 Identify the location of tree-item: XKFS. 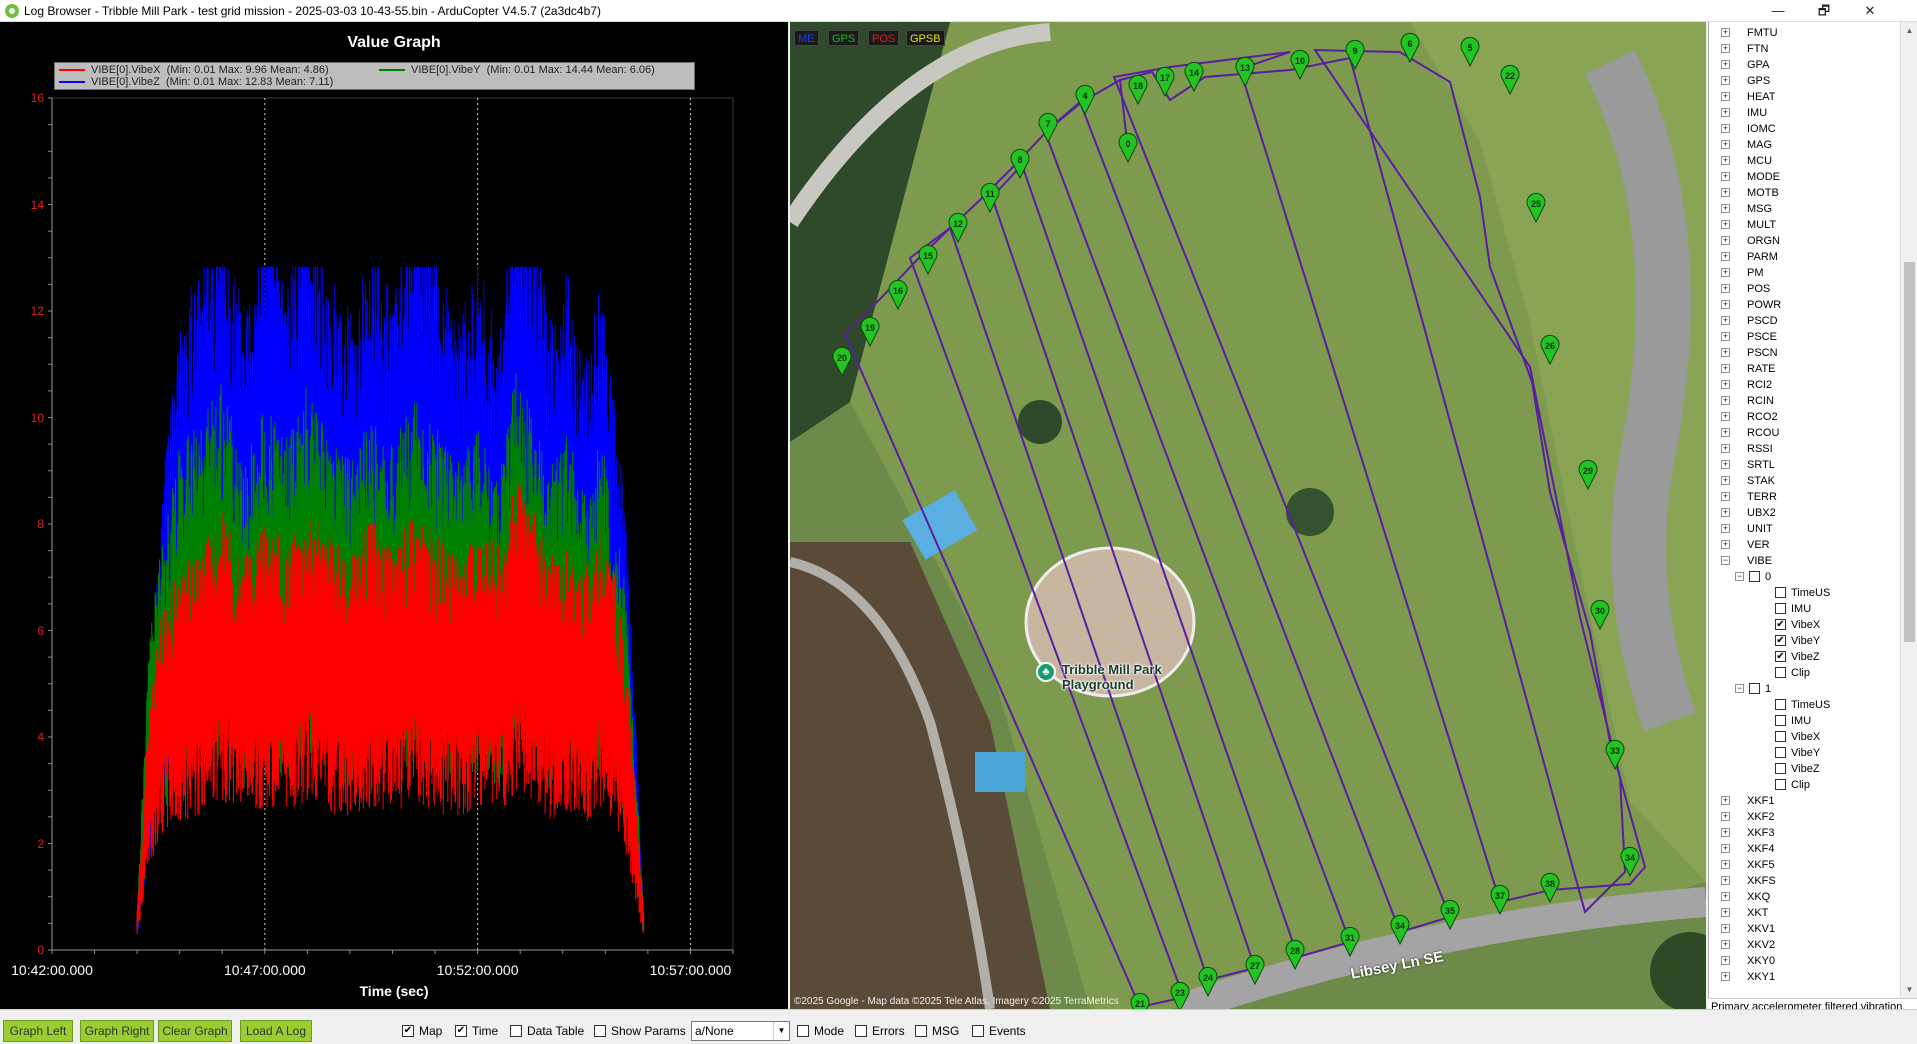
(1761, 881).